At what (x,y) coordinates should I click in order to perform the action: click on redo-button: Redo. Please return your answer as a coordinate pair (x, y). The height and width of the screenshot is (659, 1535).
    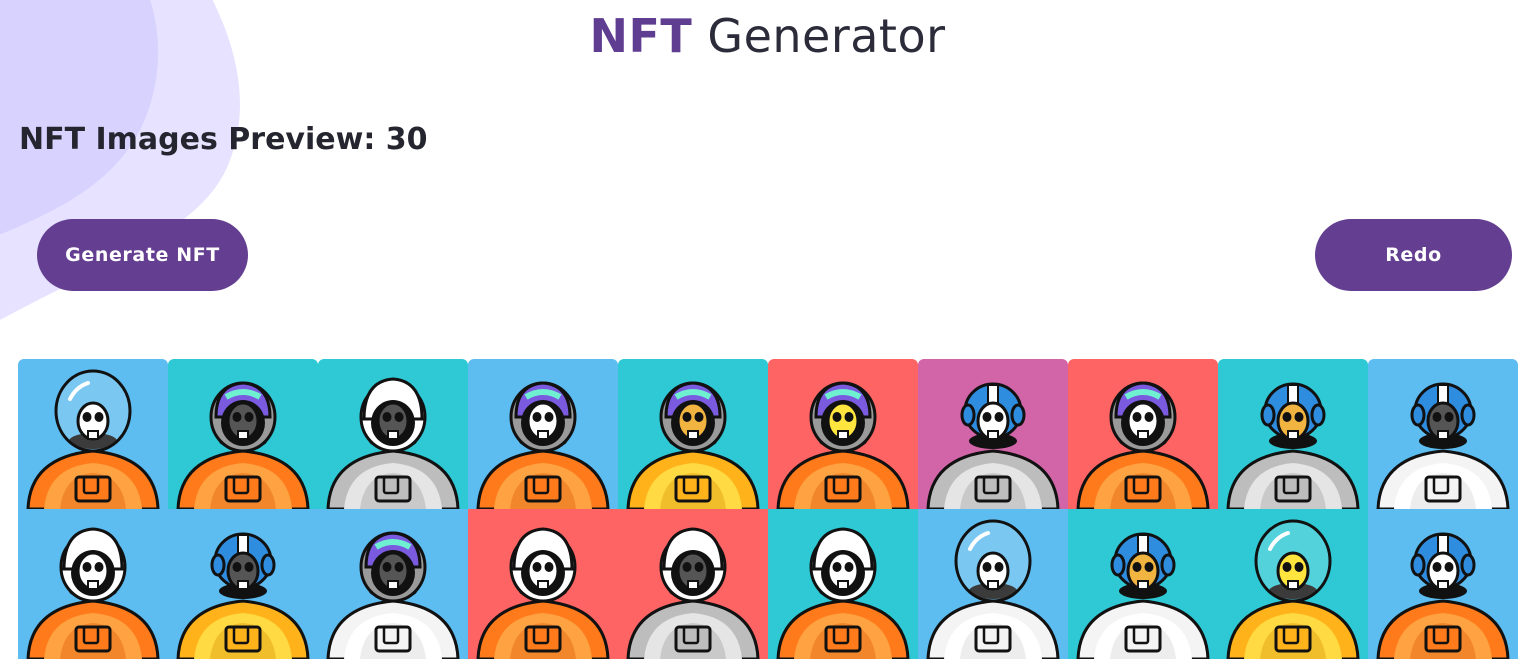
    Looking at the image, I should click on (1413, 255).